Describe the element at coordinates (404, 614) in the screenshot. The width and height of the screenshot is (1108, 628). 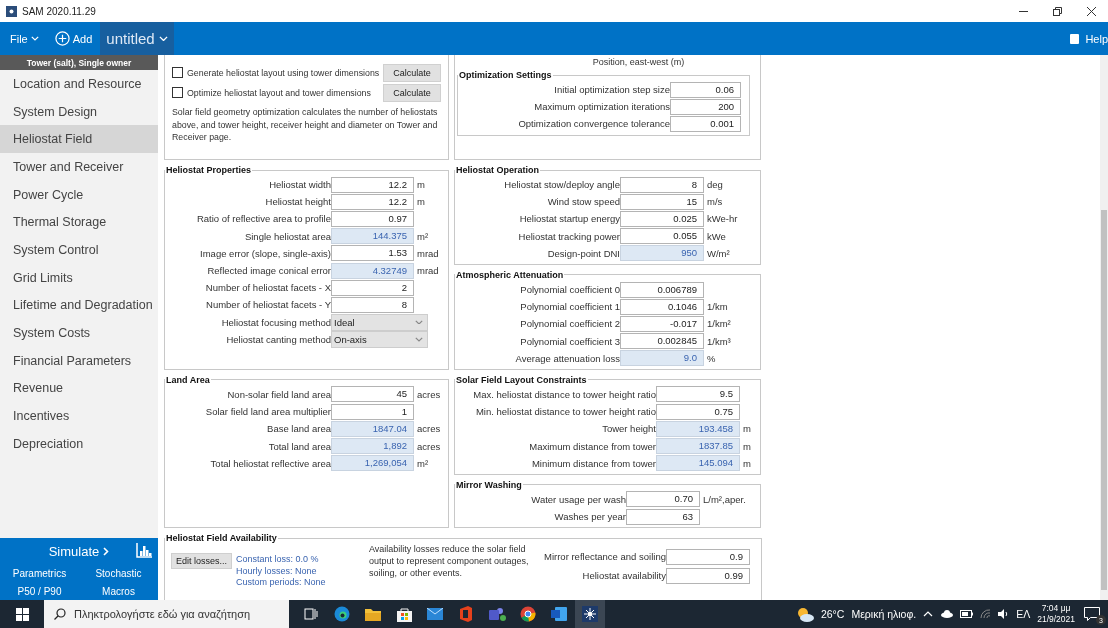
I see `shopping-bag-icon` at that location.